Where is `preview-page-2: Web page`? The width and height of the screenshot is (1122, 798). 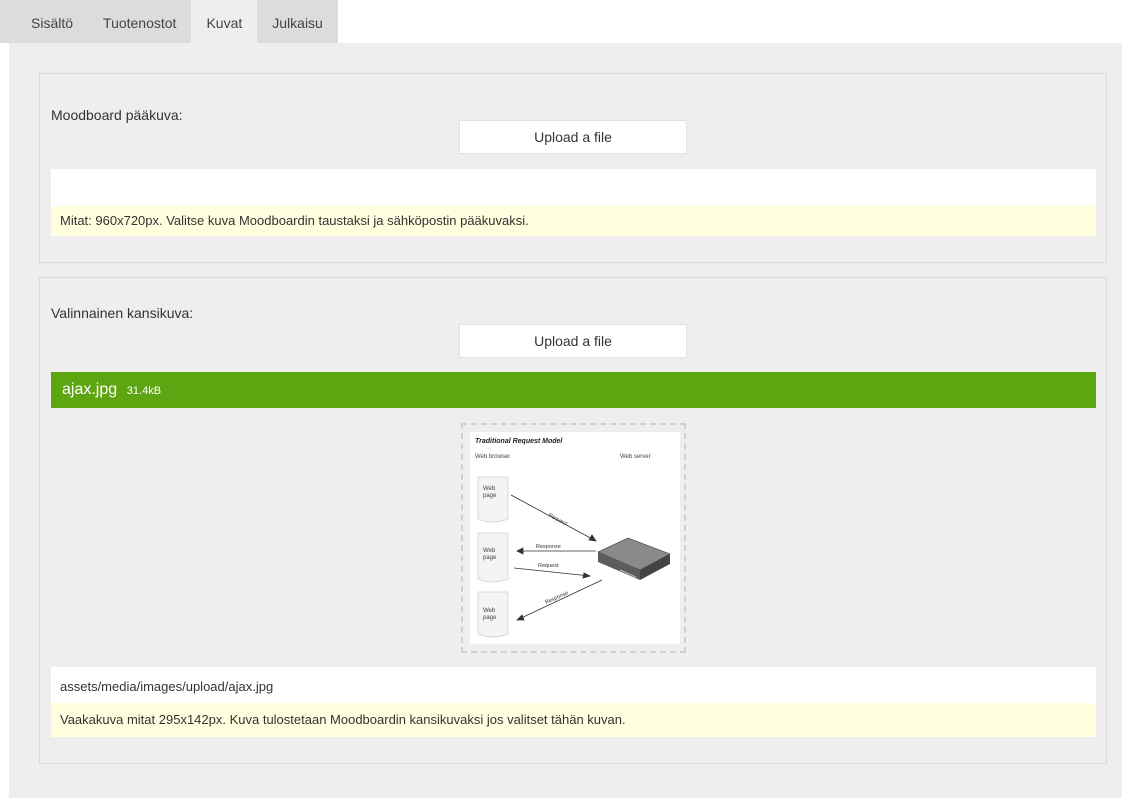 preview-page-2: Web page is located at coordinates (493, 557).